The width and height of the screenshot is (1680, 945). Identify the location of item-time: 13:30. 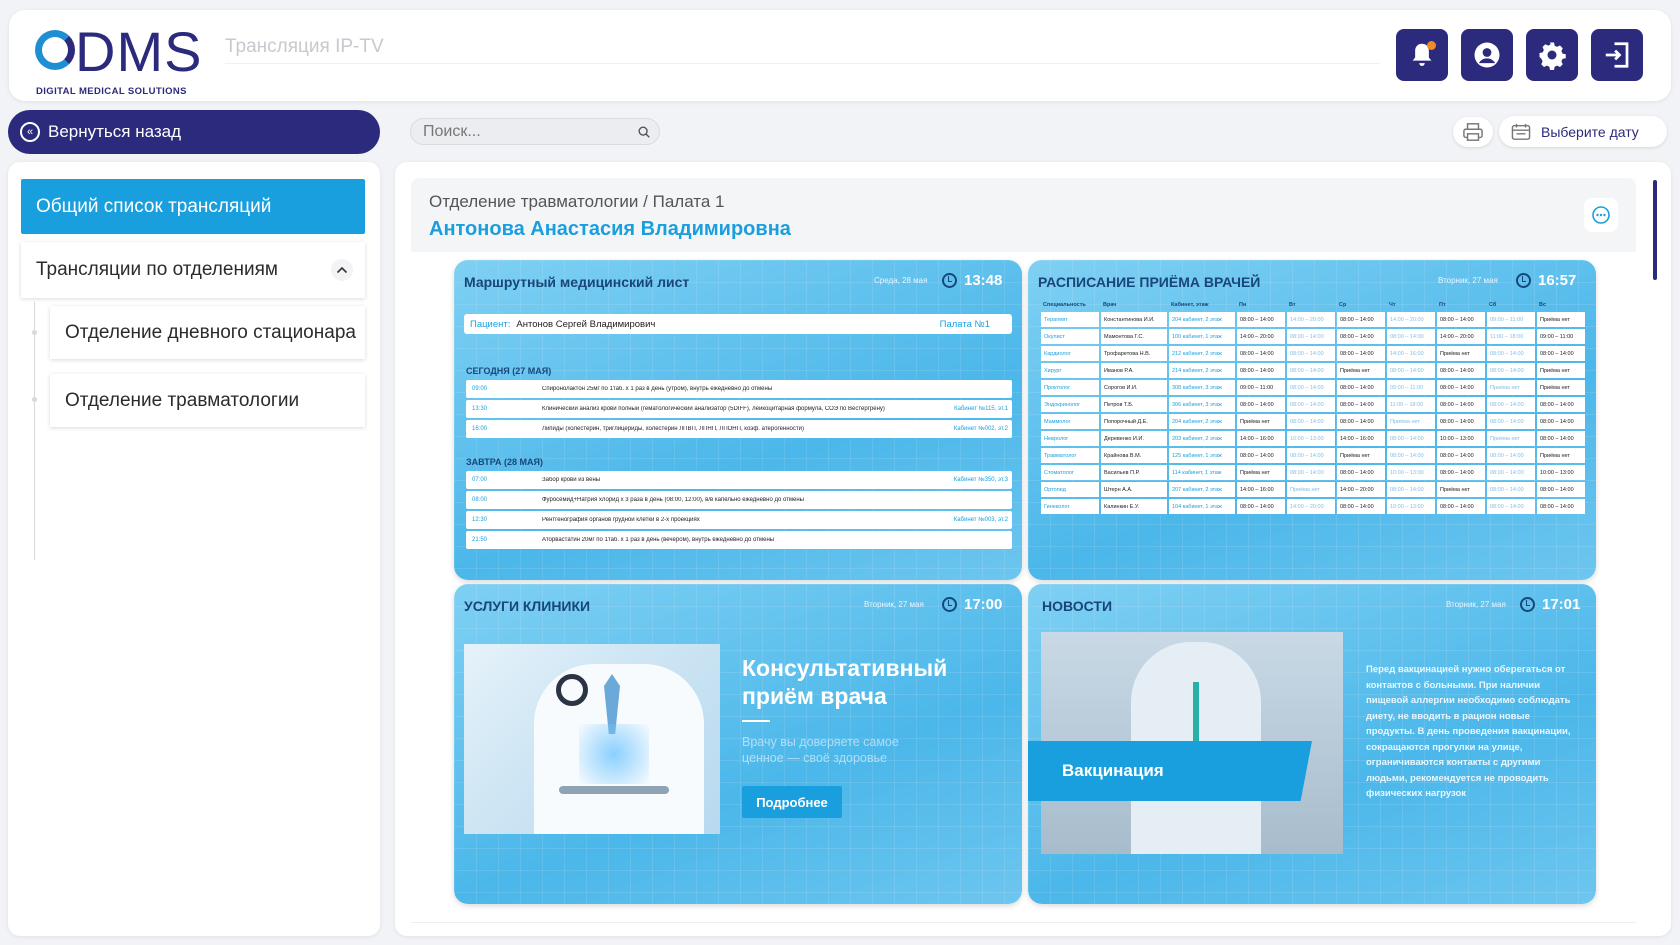
(480, 409).